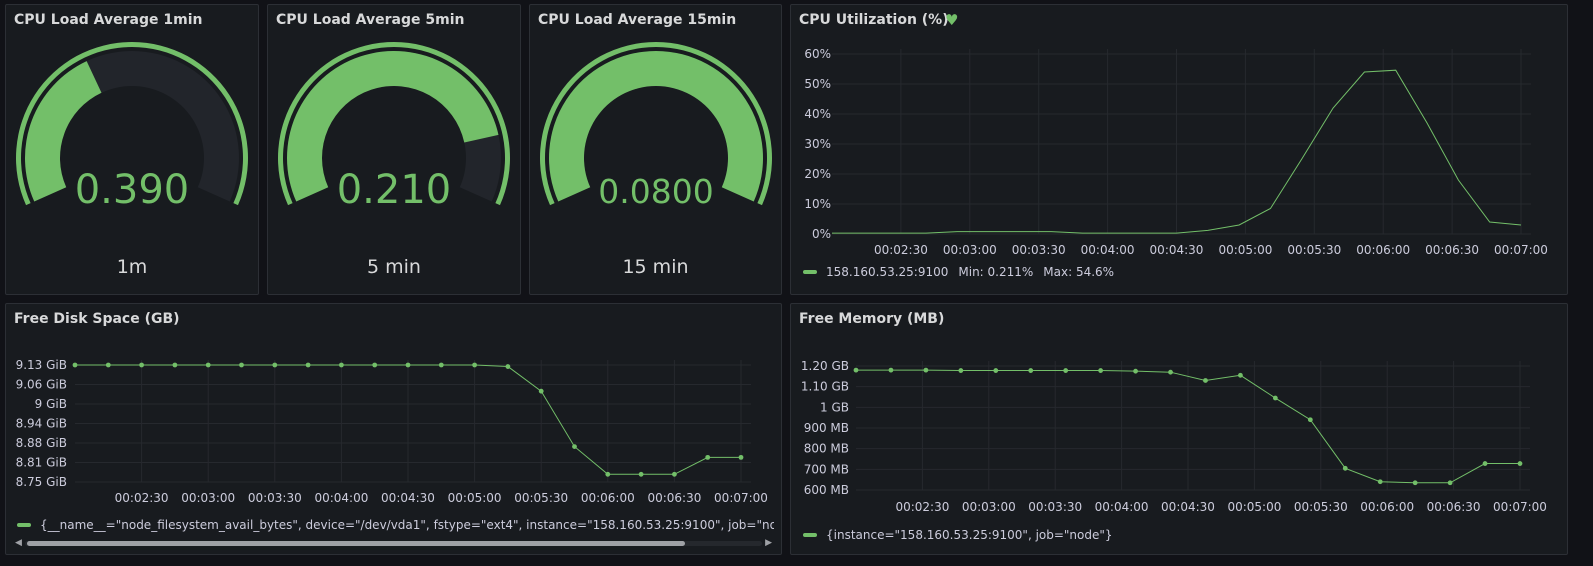  Describe the element at coordinates (41, 424) in the screenshot. I see `y-tick-label: 8.94 GiB` at that location.